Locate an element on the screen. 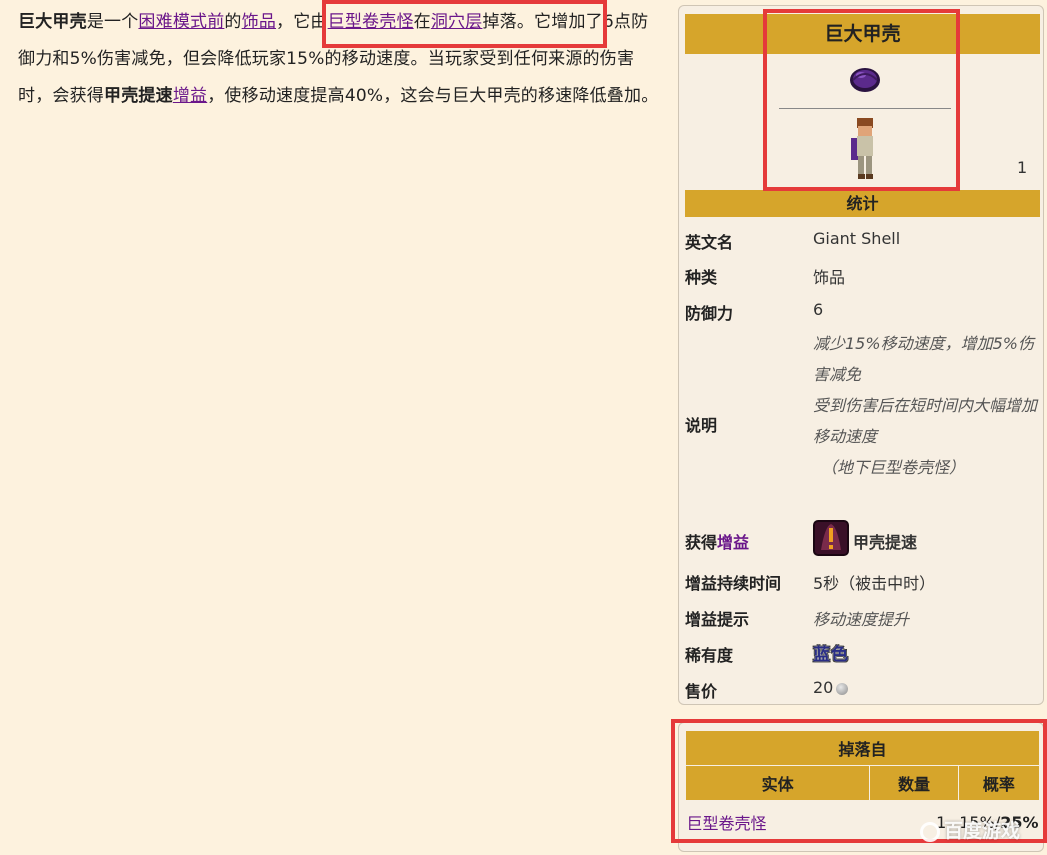 Image resolution: width=1047 pixels, height=855 pixels. article-text: ，使移动速度提高40%，这会与巨大甲壳的移速降低叠加。 is located at coordinates (433, 96).